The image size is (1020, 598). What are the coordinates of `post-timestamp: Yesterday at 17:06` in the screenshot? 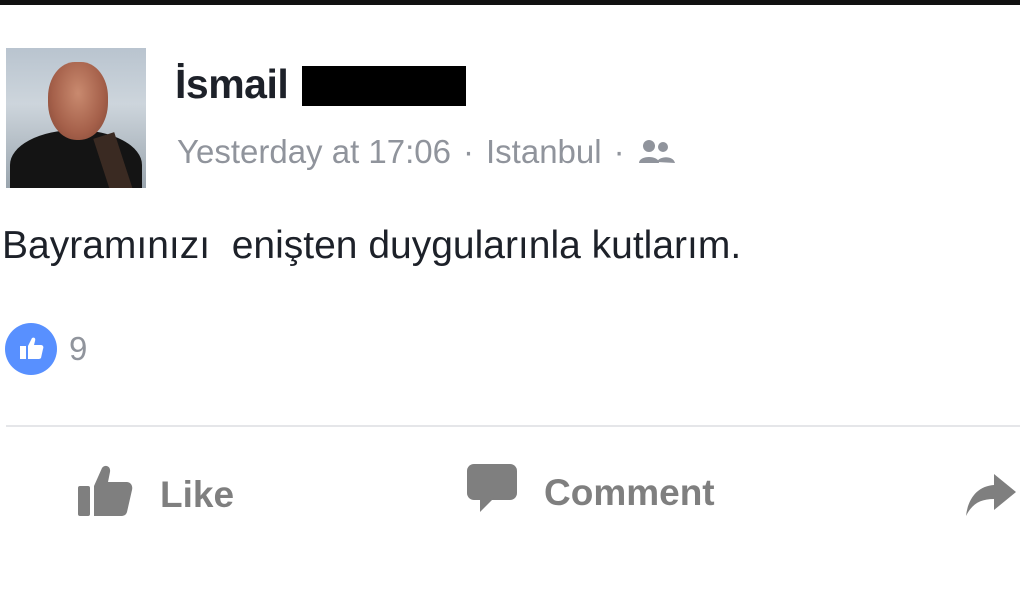 It's located at (314, 152).